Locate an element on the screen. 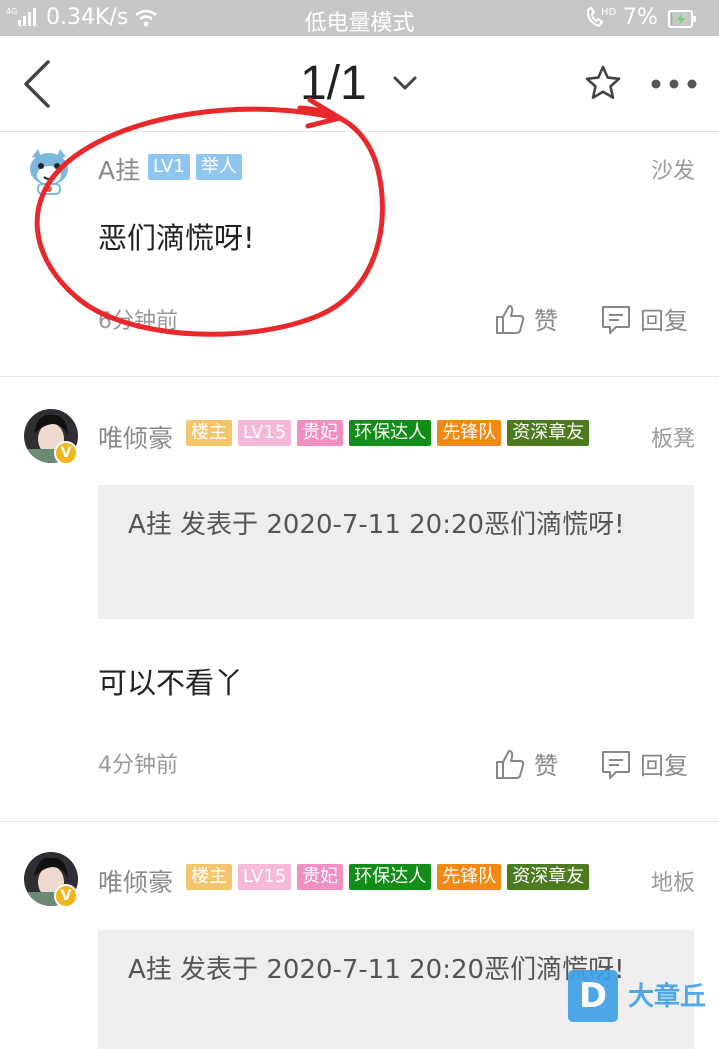 The image size is (719, 1049). user-badges: LV1 举人 is located at coordinates (195, 167).